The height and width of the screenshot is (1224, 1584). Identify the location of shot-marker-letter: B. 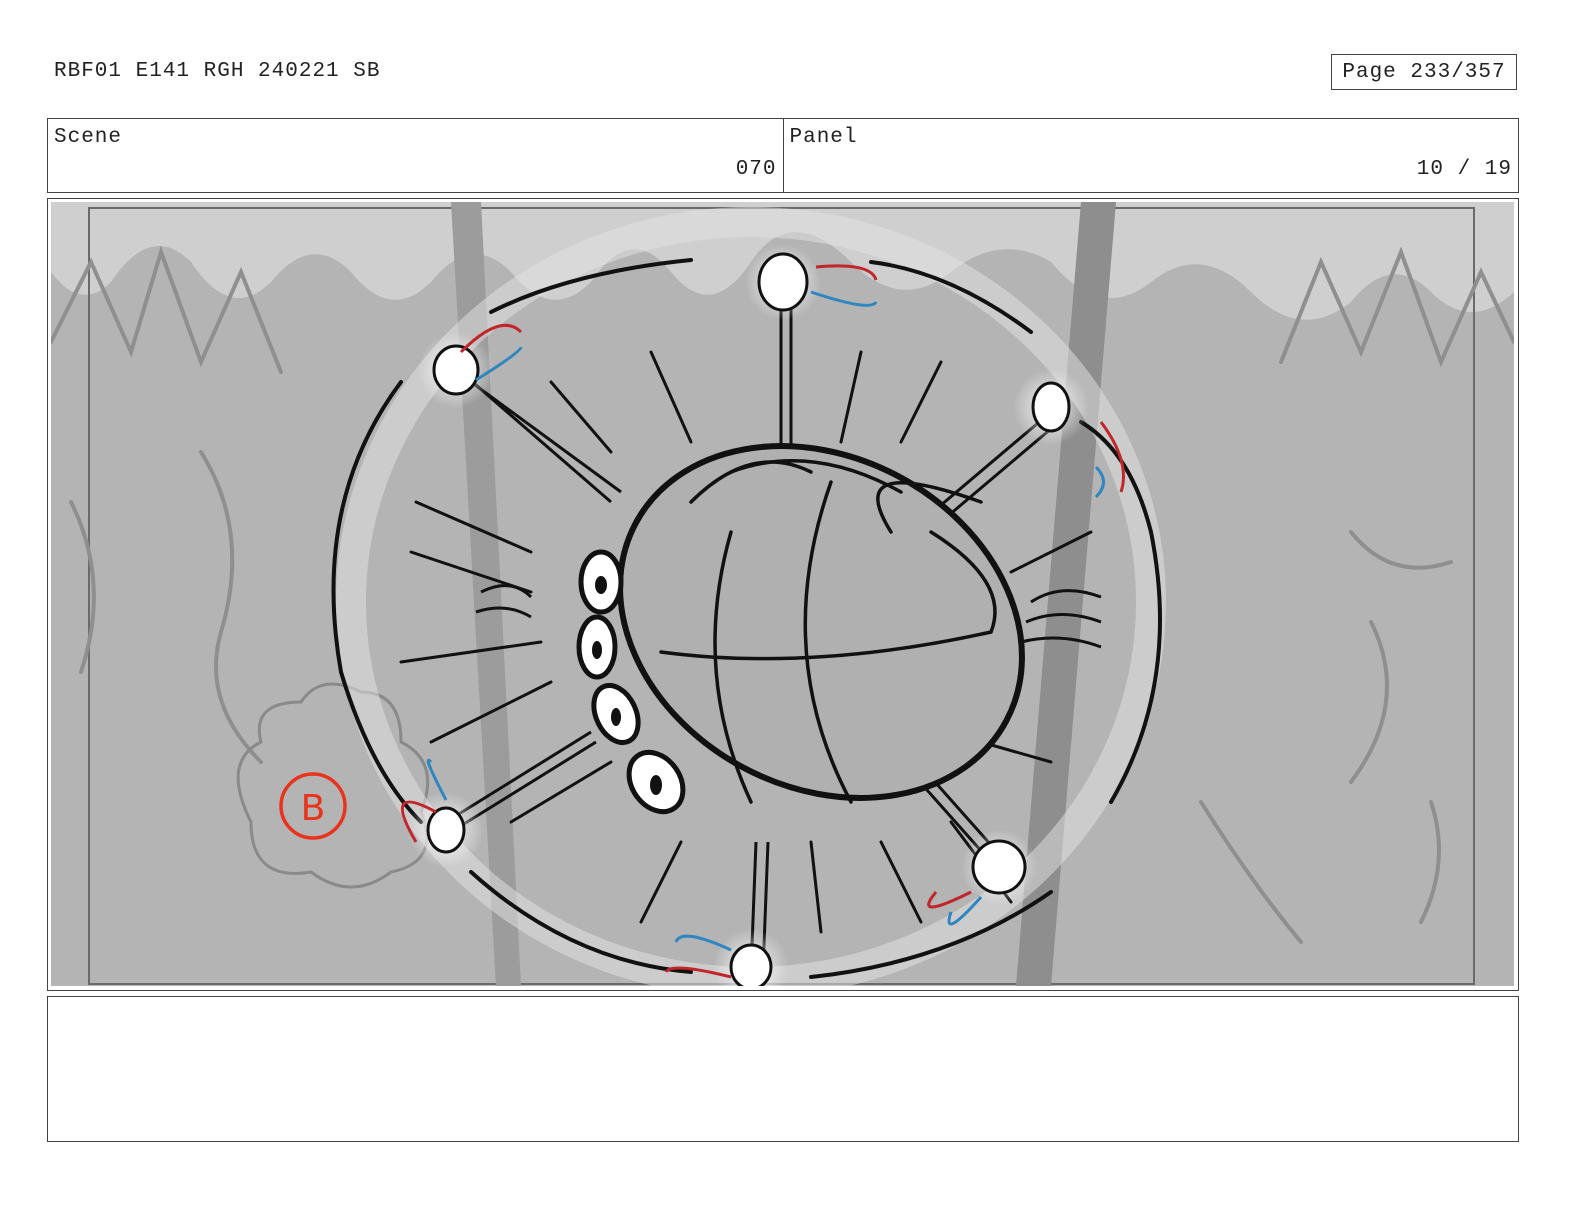
(313, 808).